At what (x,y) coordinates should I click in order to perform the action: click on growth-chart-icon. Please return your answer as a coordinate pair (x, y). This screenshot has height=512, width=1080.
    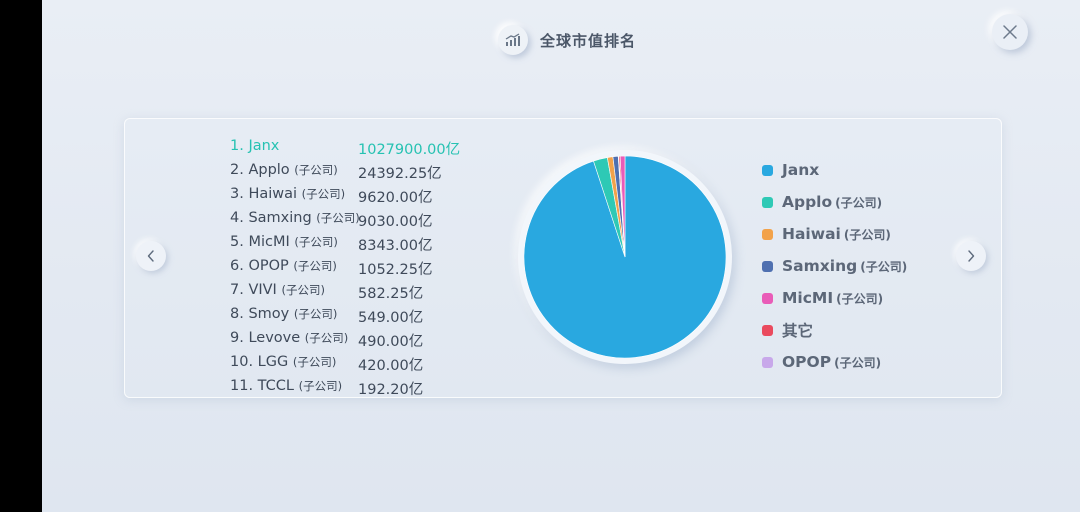
    Looking at the image, I should click on (513, 40).